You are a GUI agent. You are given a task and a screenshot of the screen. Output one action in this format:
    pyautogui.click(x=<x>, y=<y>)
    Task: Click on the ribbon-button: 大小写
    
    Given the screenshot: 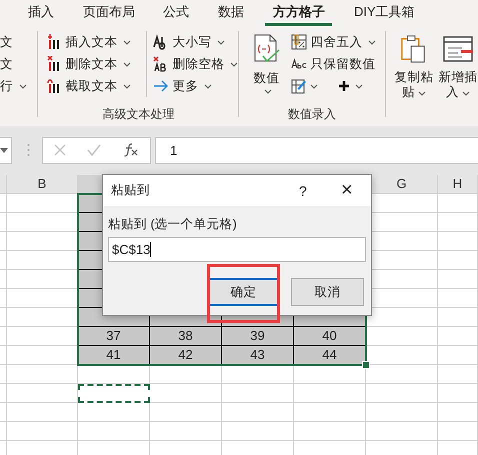 What is the action you would take?
    pyautogui.click(x=195, y=42)
    